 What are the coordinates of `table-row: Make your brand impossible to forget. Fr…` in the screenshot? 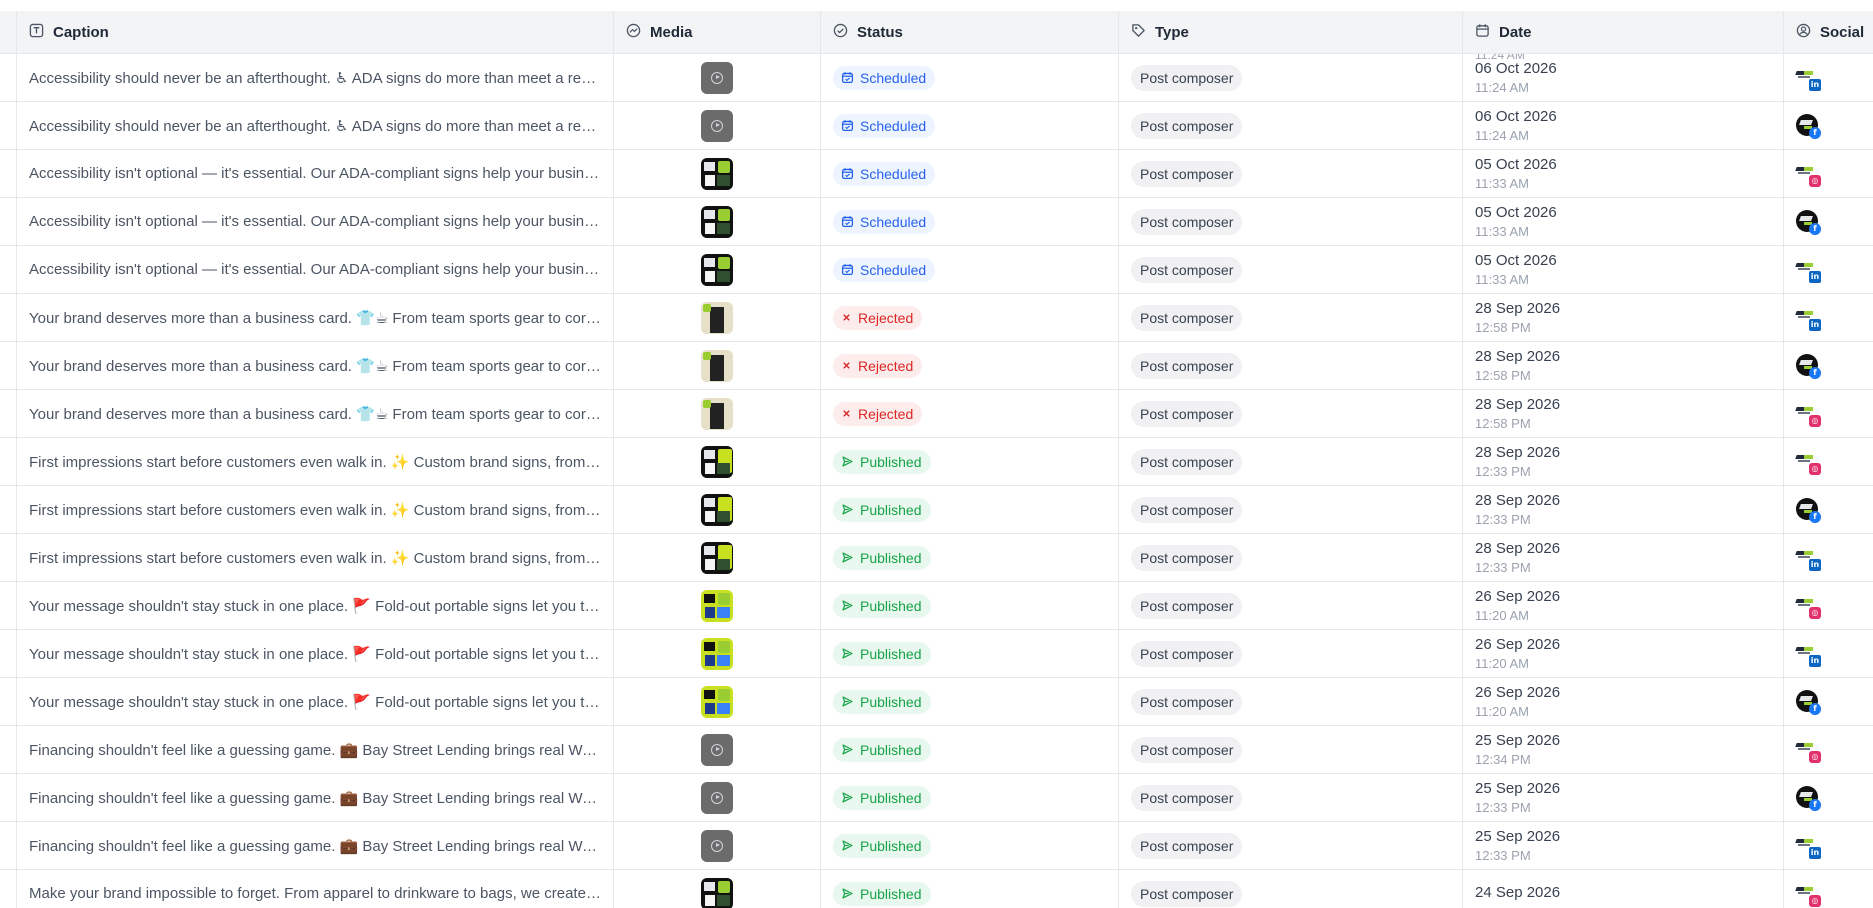 It's located at (936, 889).